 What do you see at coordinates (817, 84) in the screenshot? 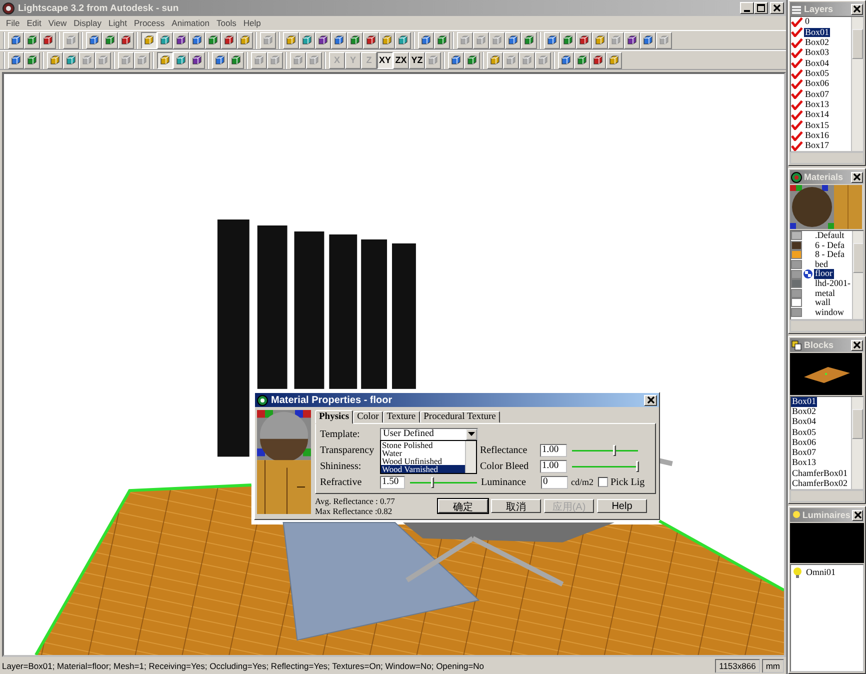
I see `layer-item: Box06` at bounding box center [817, 84].